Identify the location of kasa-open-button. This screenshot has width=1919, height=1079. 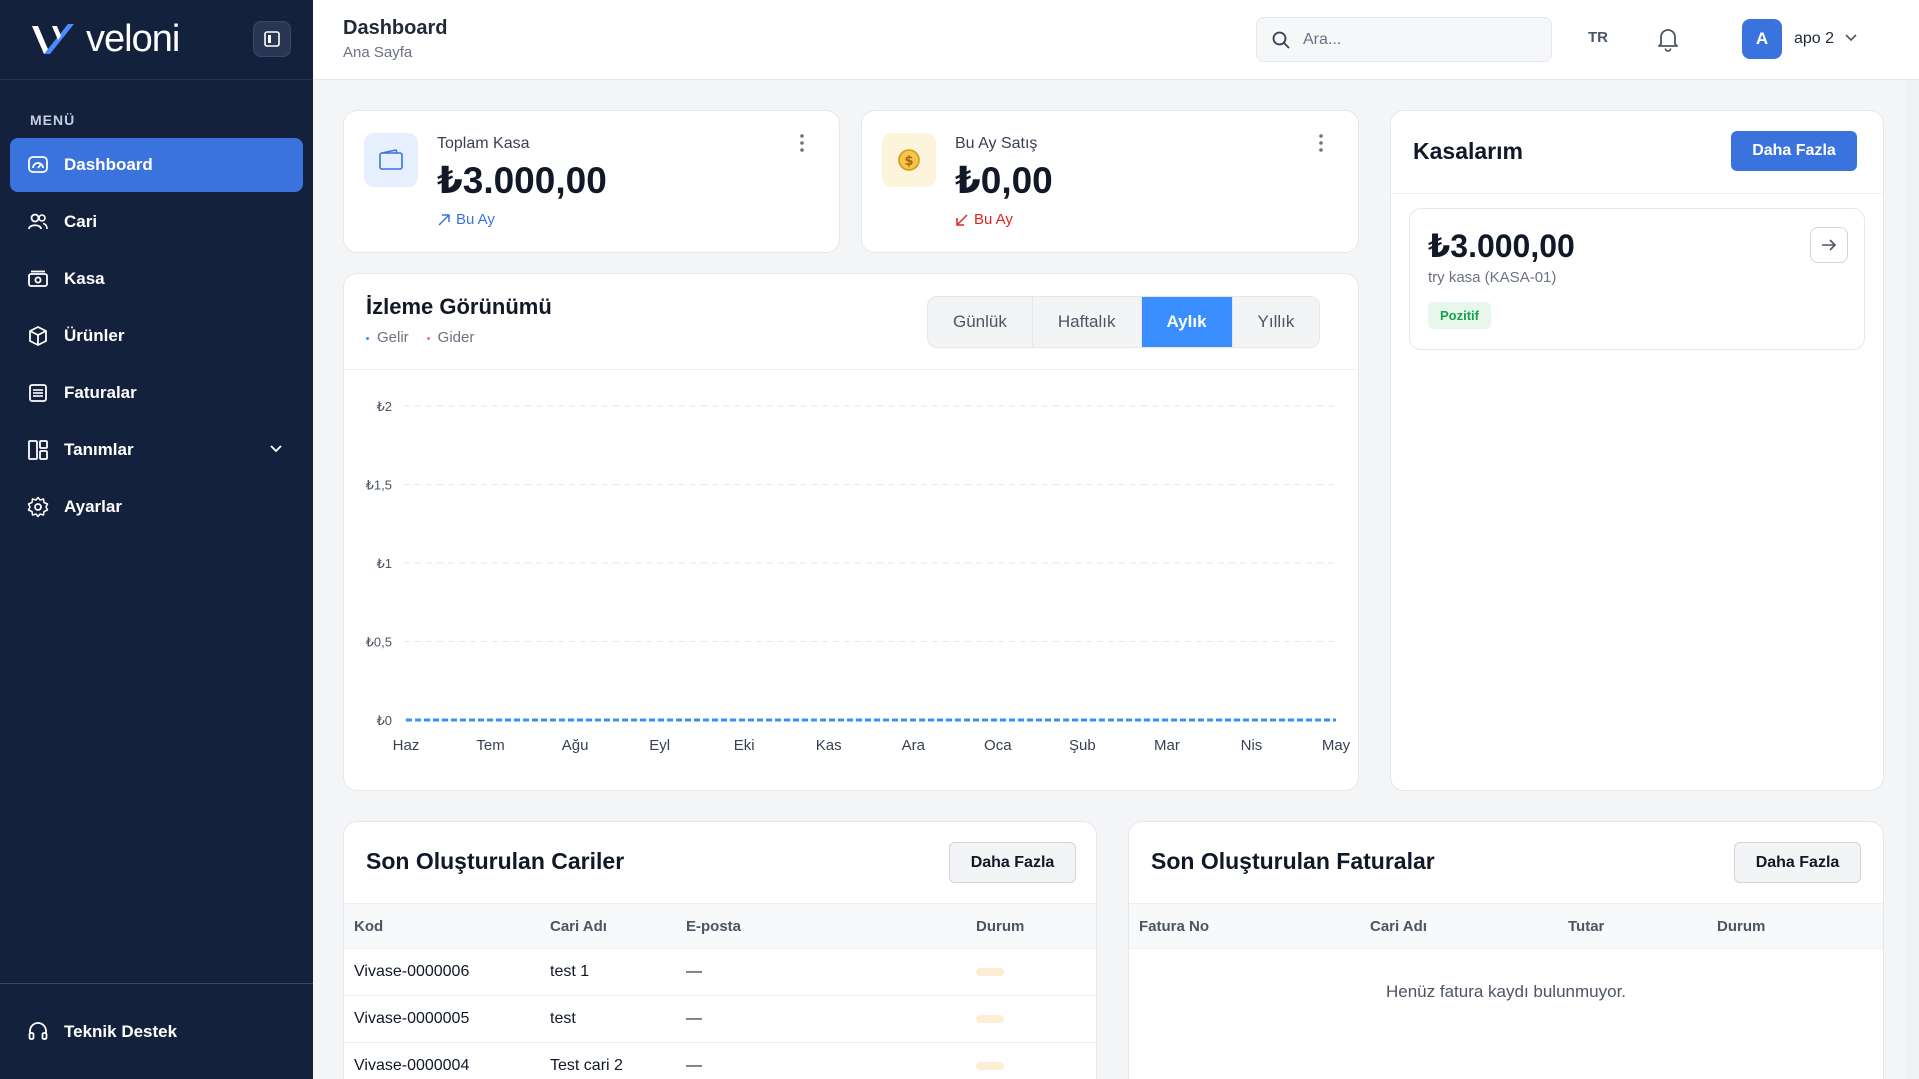
(1829, 245).